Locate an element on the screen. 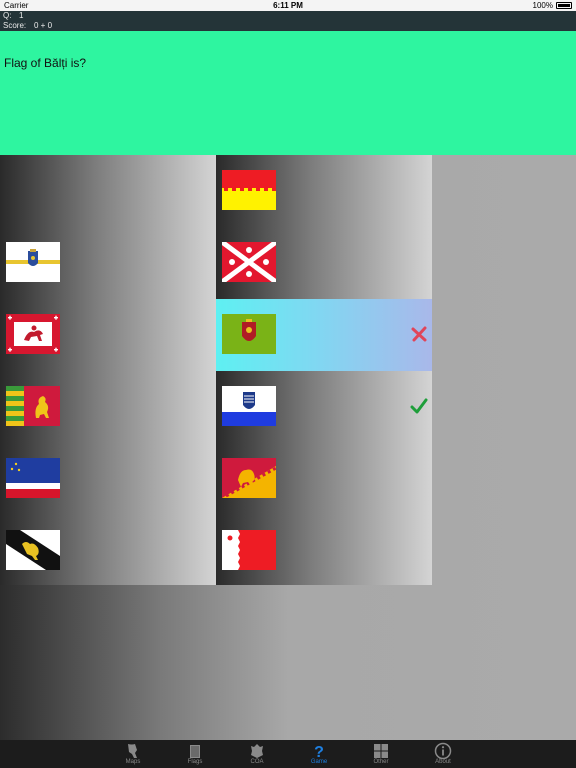 Image resolution: width=576 pixels, height=768 pixels. tab-label: About is located at coordinates (443, 762).